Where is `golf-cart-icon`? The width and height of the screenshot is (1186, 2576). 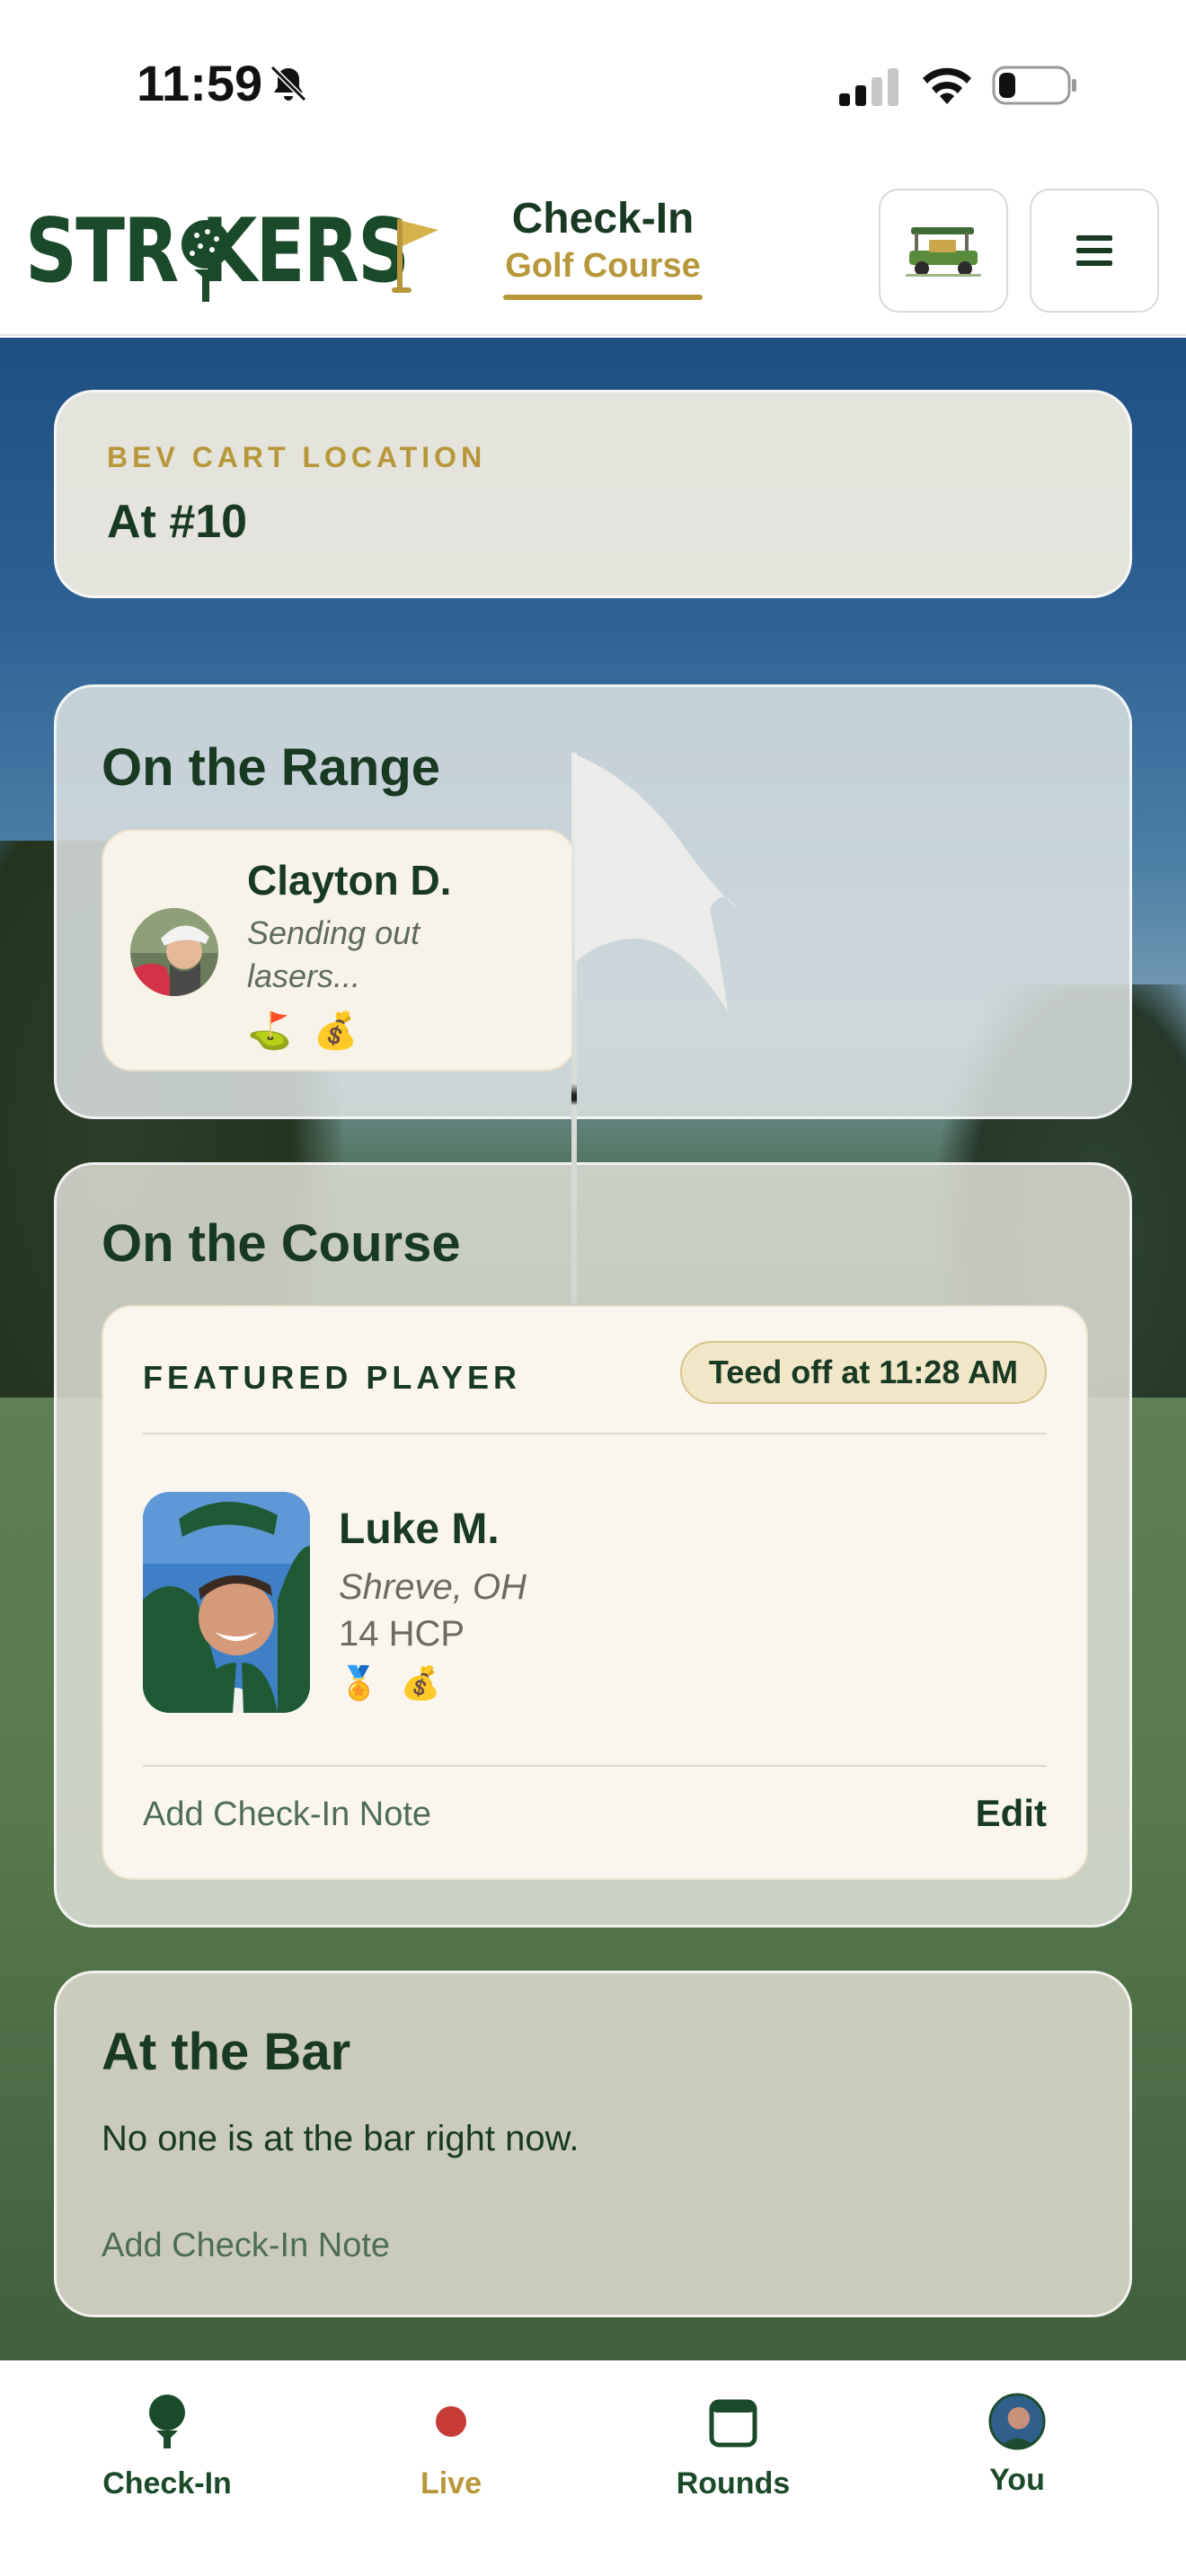 golf-cart-icon is located at coordinates (943, 252).